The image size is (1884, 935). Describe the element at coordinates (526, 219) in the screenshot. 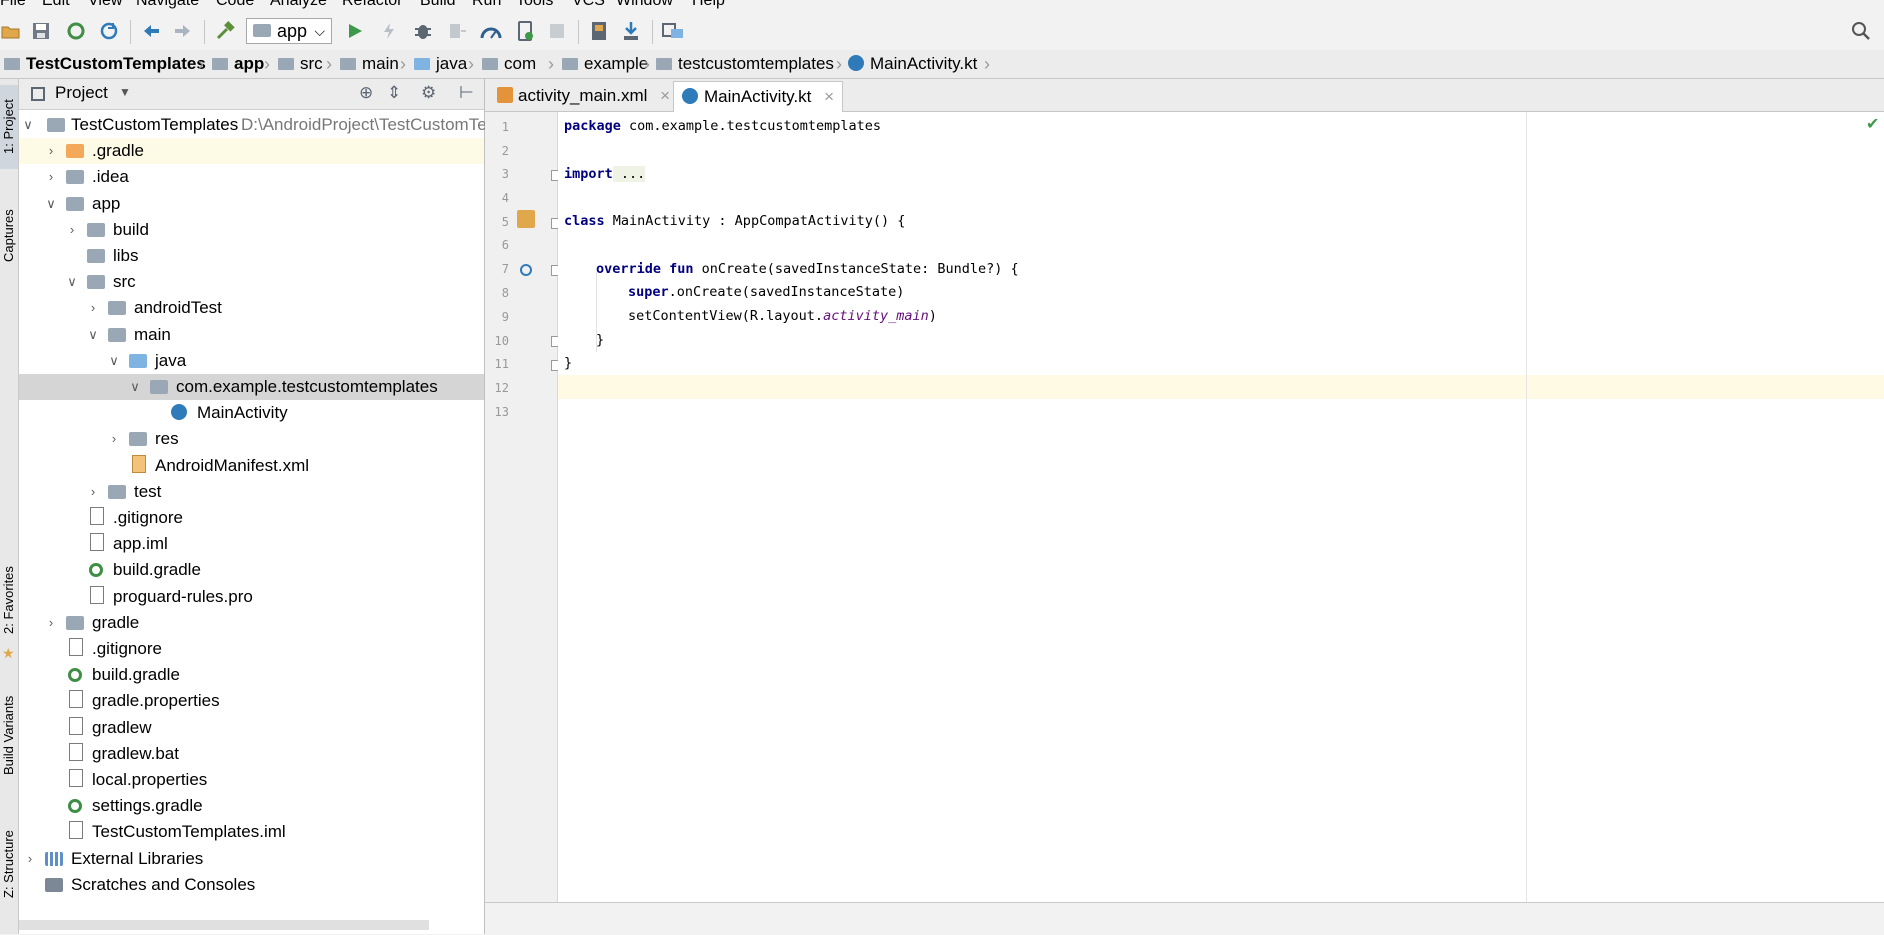

I see `layout-marker-icon` at that location.